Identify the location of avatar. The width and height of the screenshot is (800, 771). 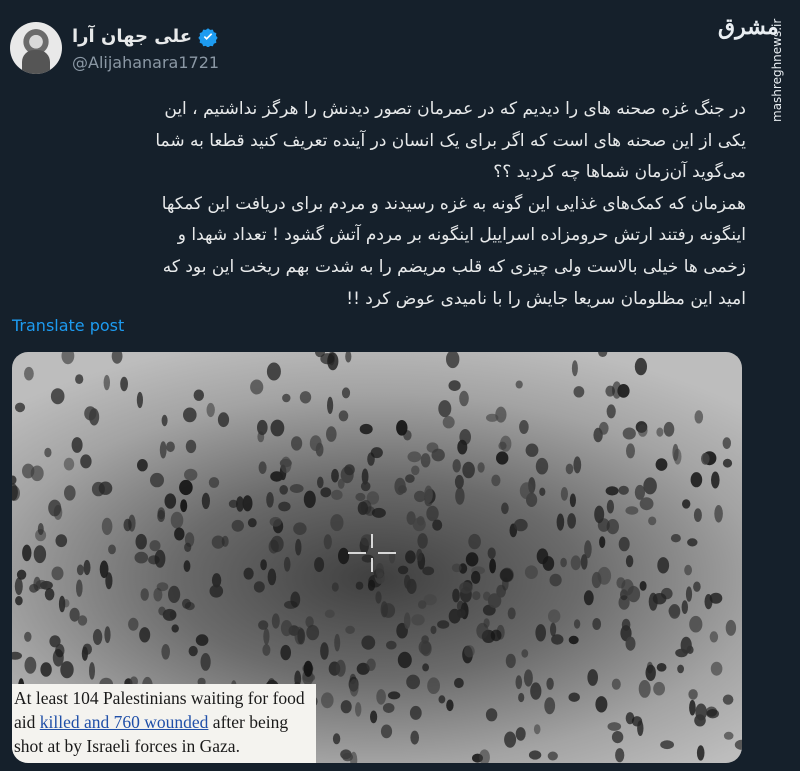
(36, 48).